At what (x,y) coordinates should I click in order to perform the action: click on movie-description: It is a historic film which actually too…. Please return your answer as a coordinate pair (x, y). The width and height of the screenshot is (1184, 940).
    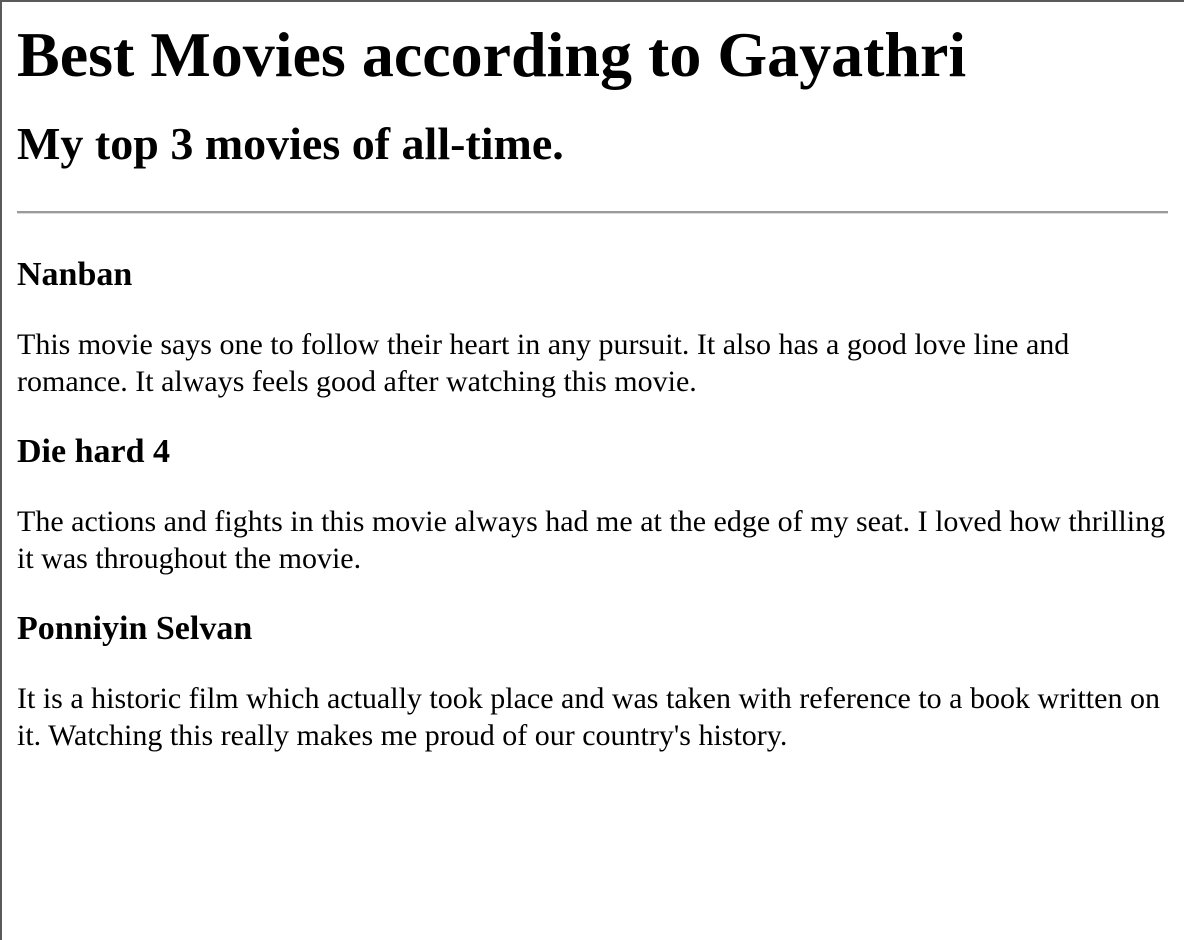
    Looking at the image, I should click on (588, 717).